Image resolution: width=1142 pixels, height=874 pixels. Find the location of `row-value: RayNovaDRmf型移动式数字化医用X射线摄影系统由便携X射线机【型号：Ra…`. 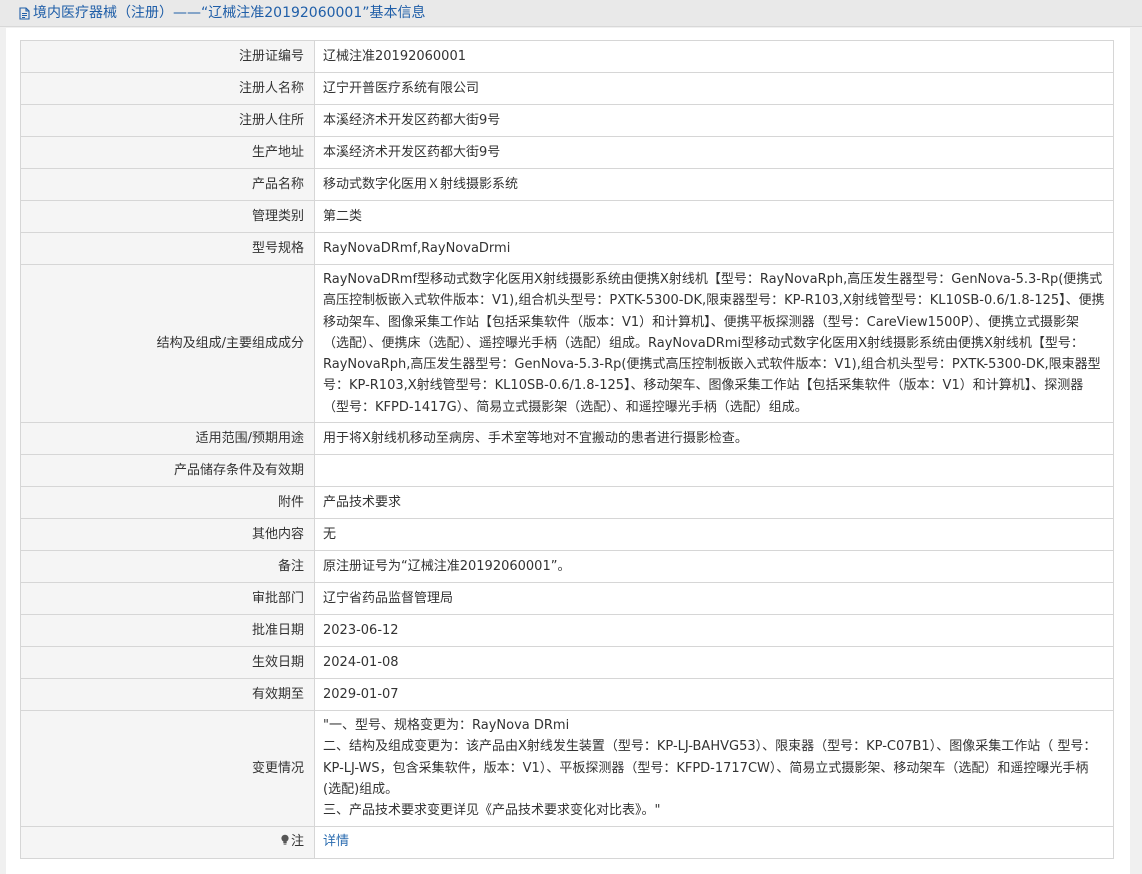

row-value: RayNovaDRmf型移动式数字化医用X射线摄影系统由便携X射线机【型号：Ra… is located at coordinates (714, 343).